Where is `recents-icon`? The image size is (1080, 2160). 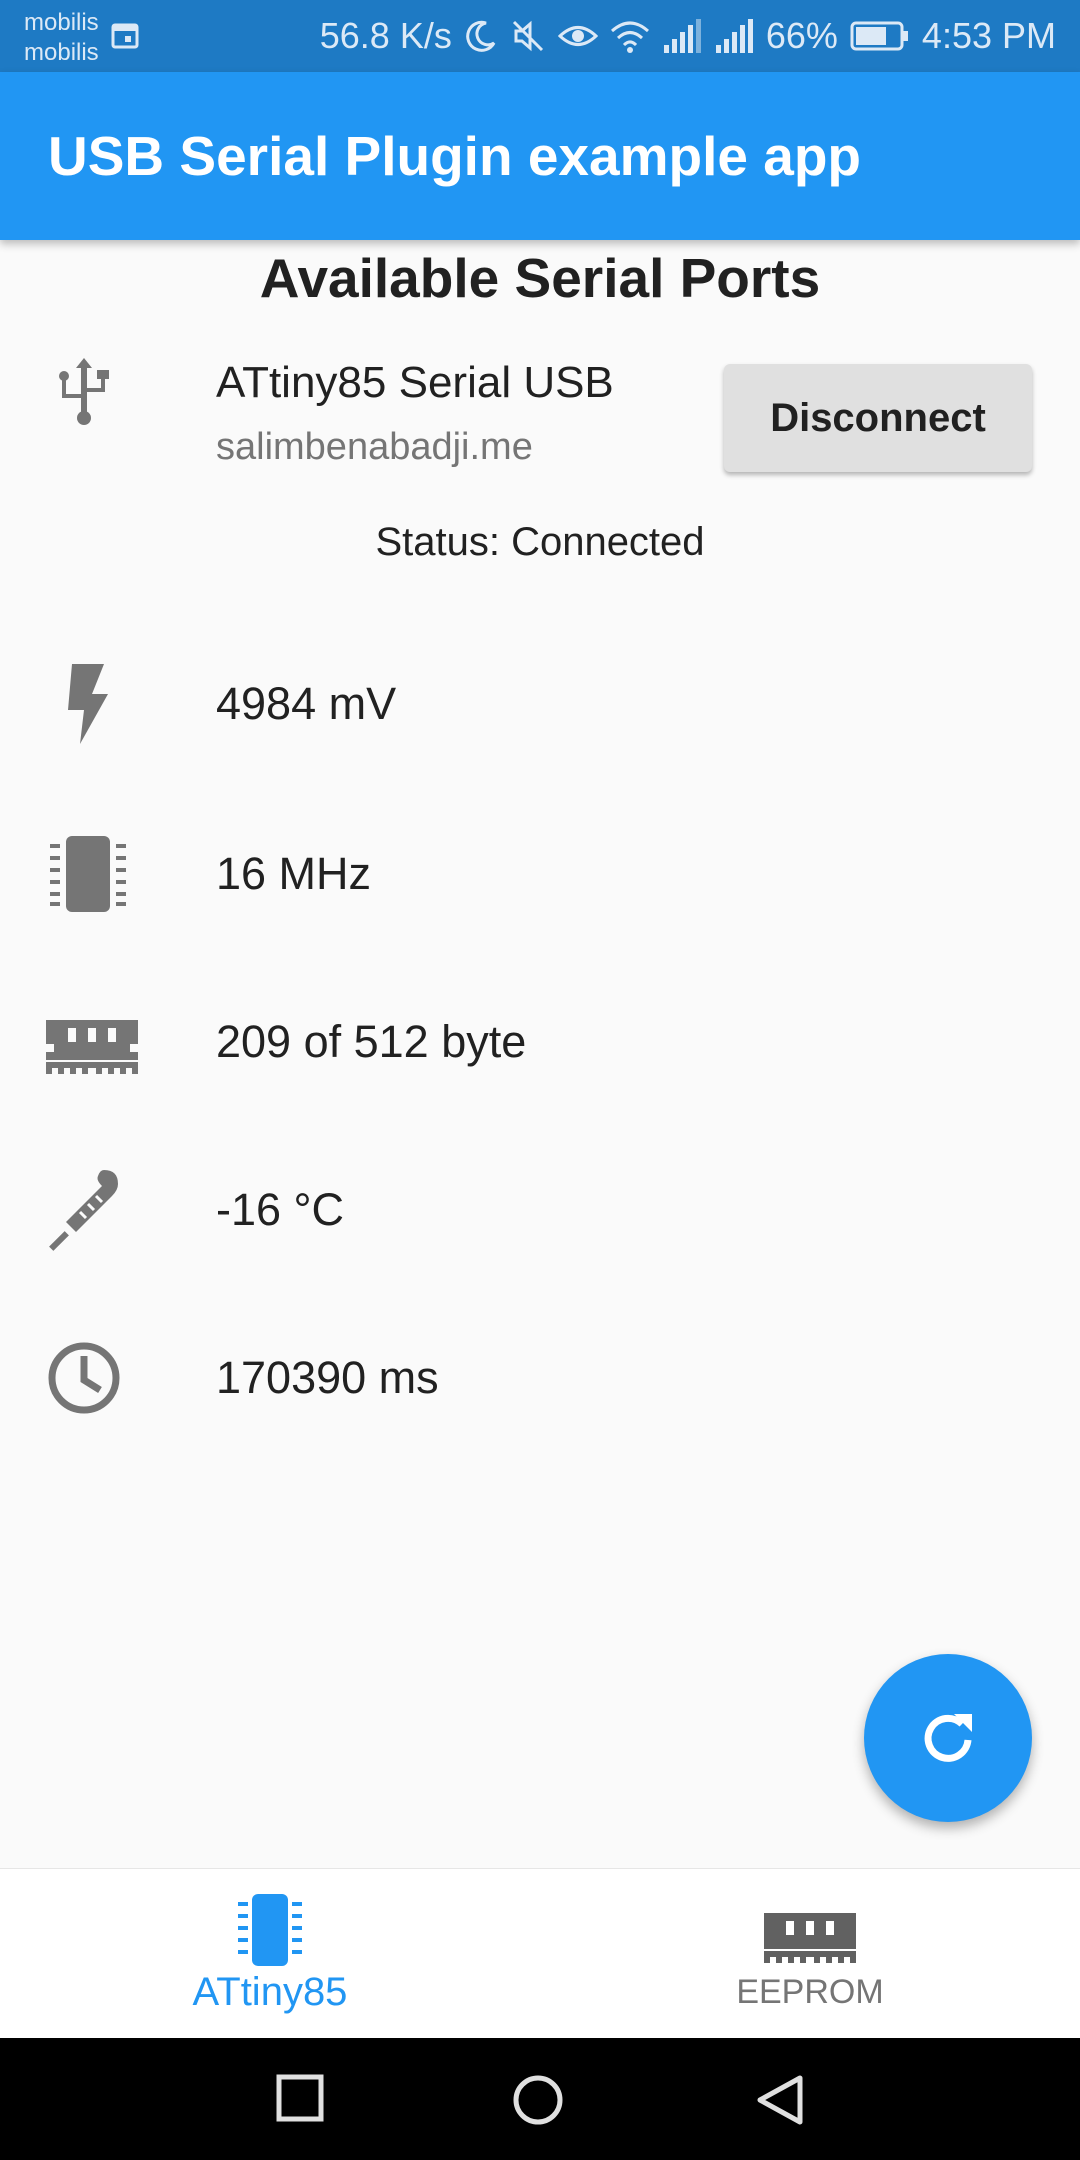 recents-icon is located at coordinates (300, 2098).